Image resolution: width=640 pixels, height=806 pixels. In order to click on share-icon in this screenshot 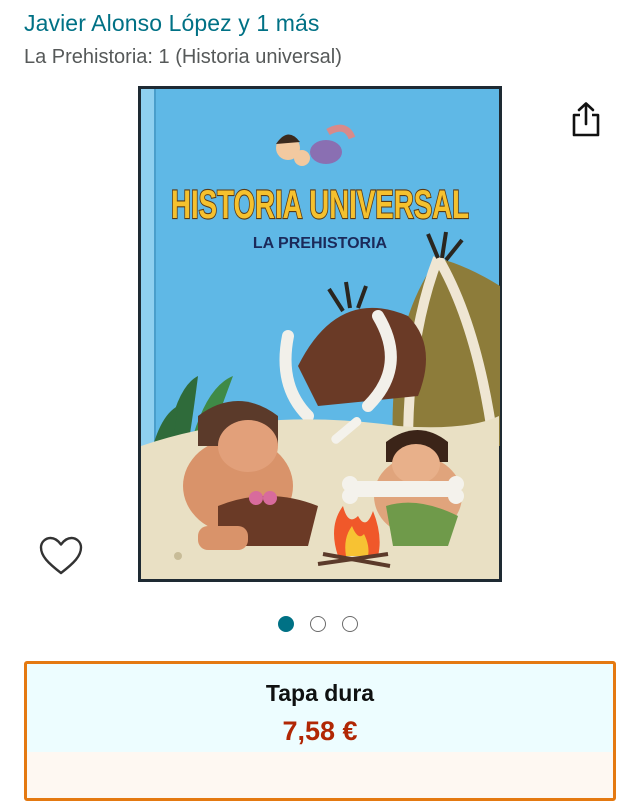, I will do `click(586, 119)`.